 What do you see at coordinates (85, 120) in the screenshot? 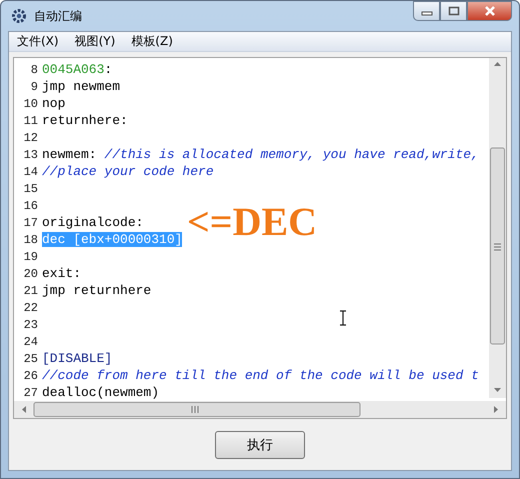
I see `code-text: returnhere:` at bounding box center [85, 120].